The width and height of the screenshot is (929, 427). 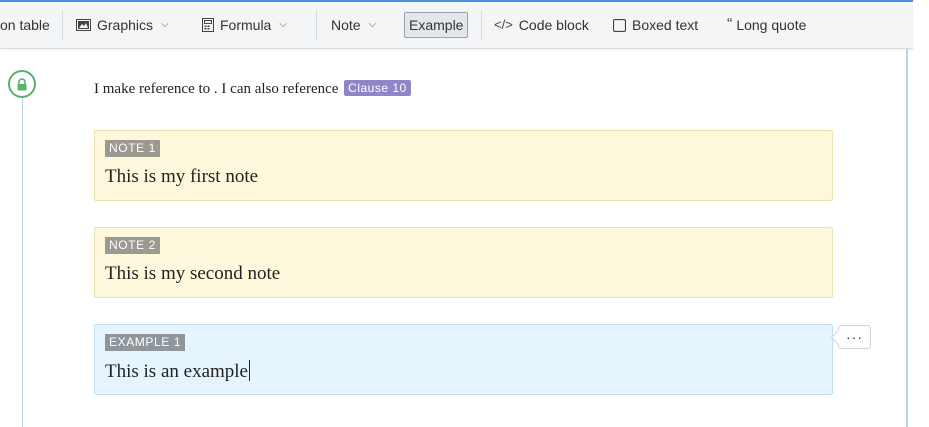 I want to click on note-label: NOTE 2, so click(x=132, y=245).